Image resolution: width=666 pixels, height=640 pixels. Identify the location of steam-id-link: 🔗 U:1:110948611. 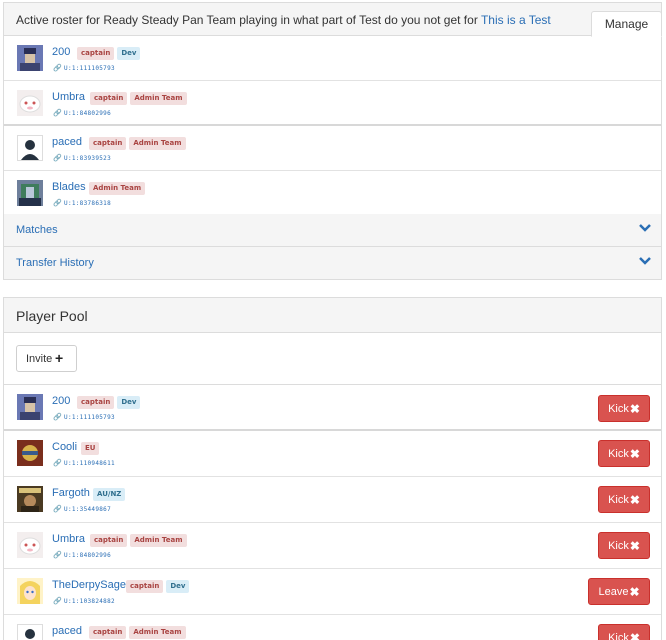
(84, 463).